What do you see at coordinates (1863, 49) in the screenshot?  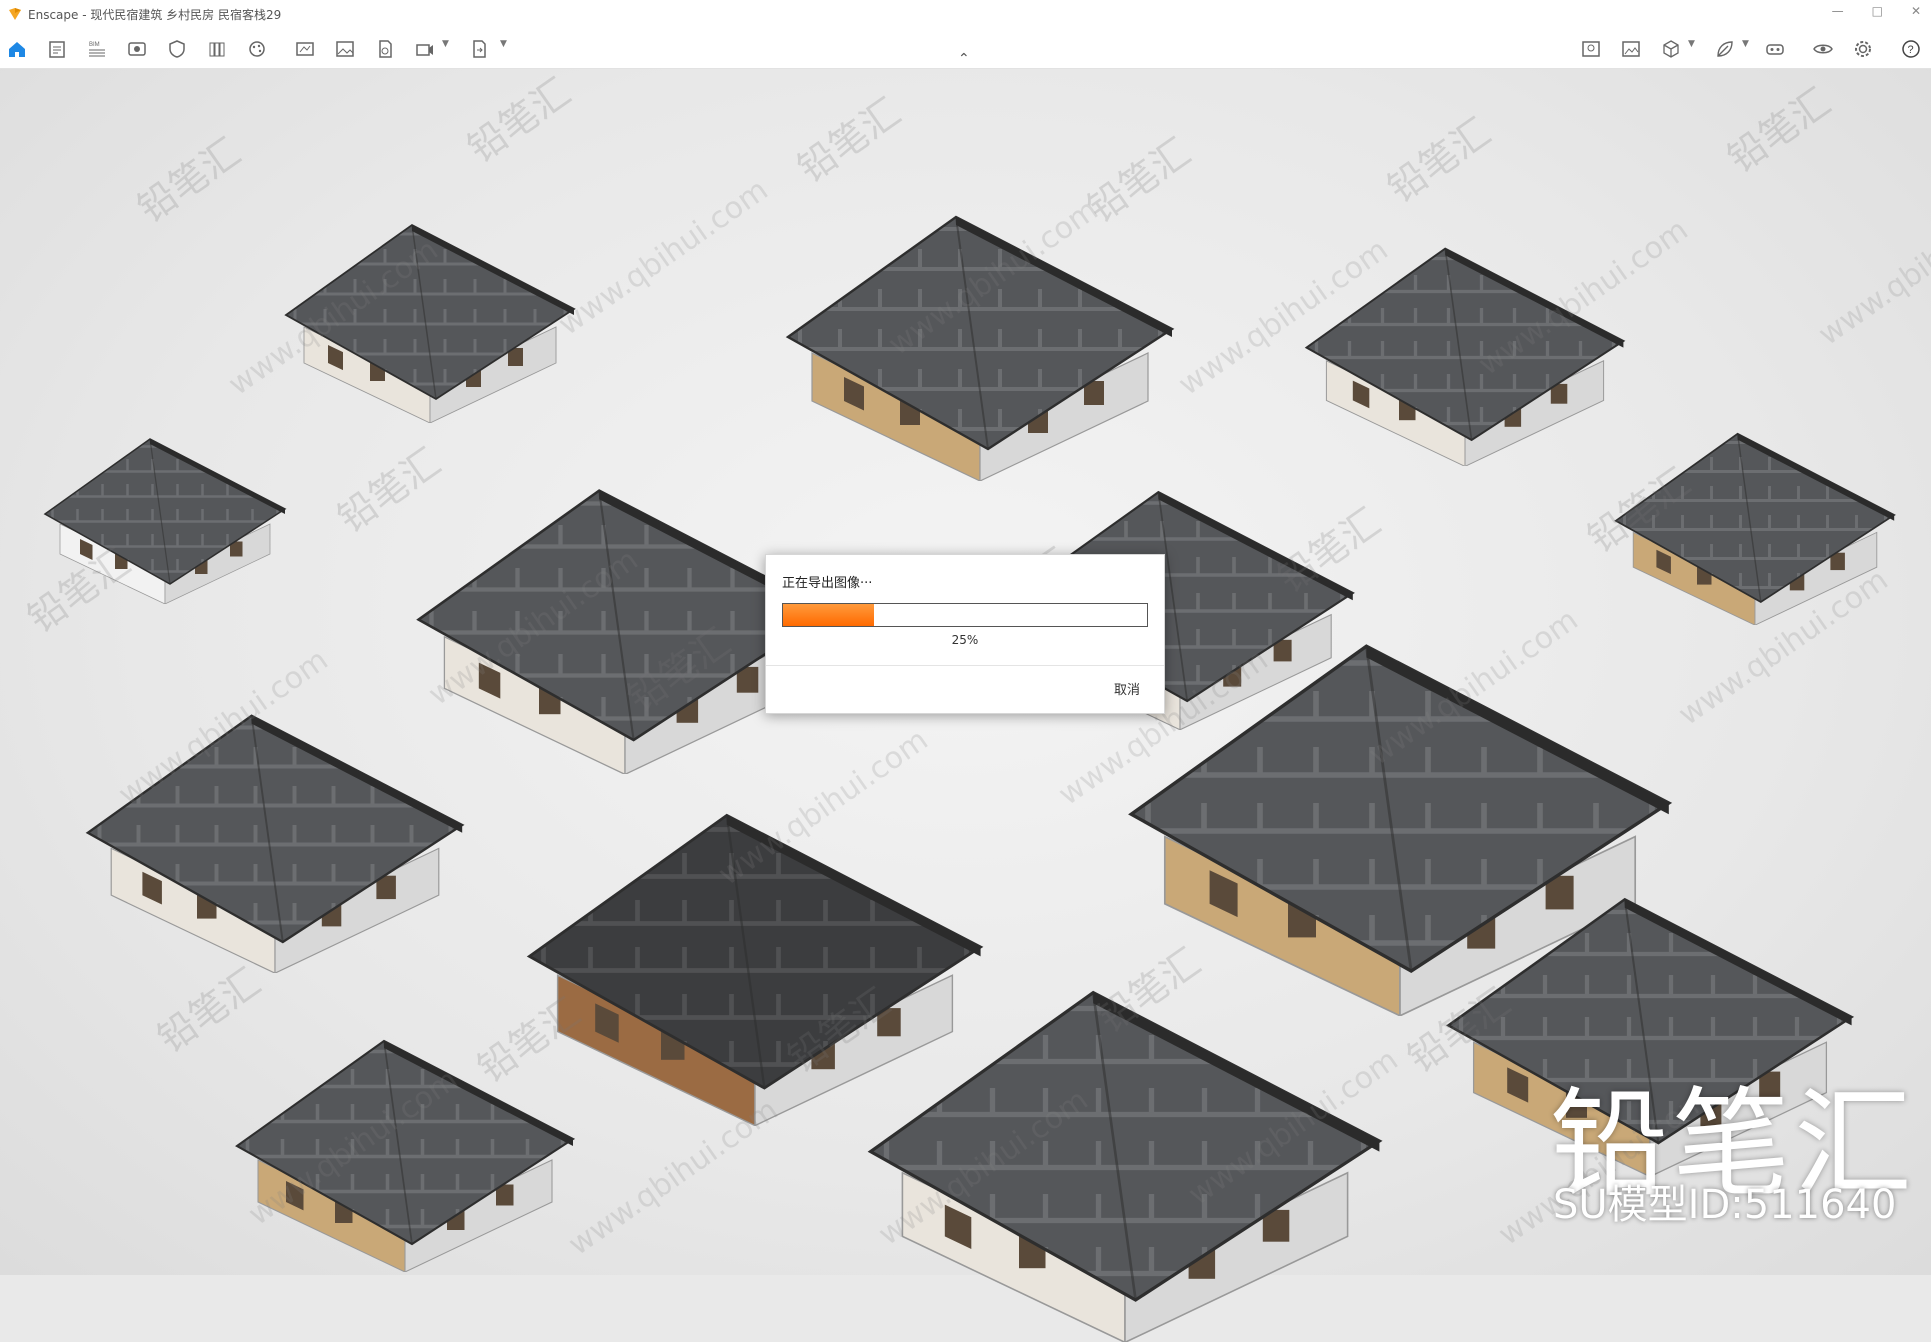 I see `settings-icon` at bounding box center [1863, 49].